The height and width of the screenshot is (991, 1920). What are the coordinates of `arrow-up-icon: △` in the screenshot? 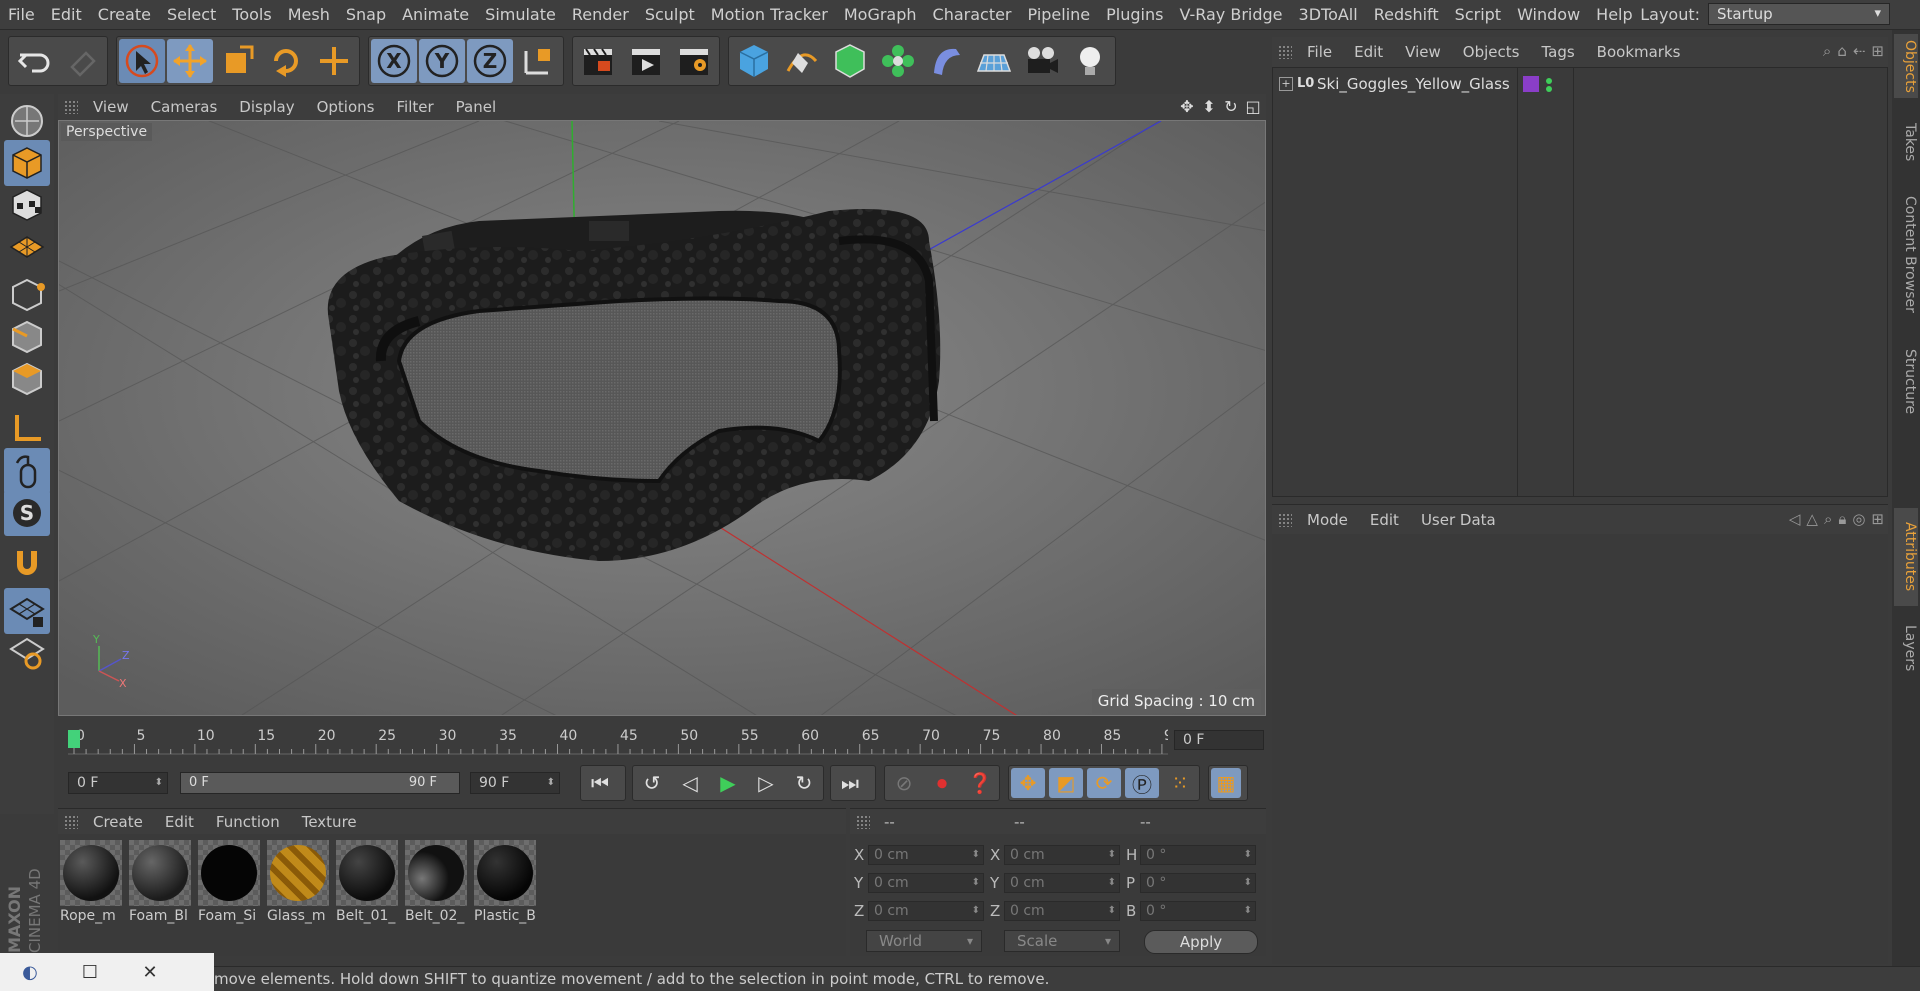 It's located at (1812, 519).